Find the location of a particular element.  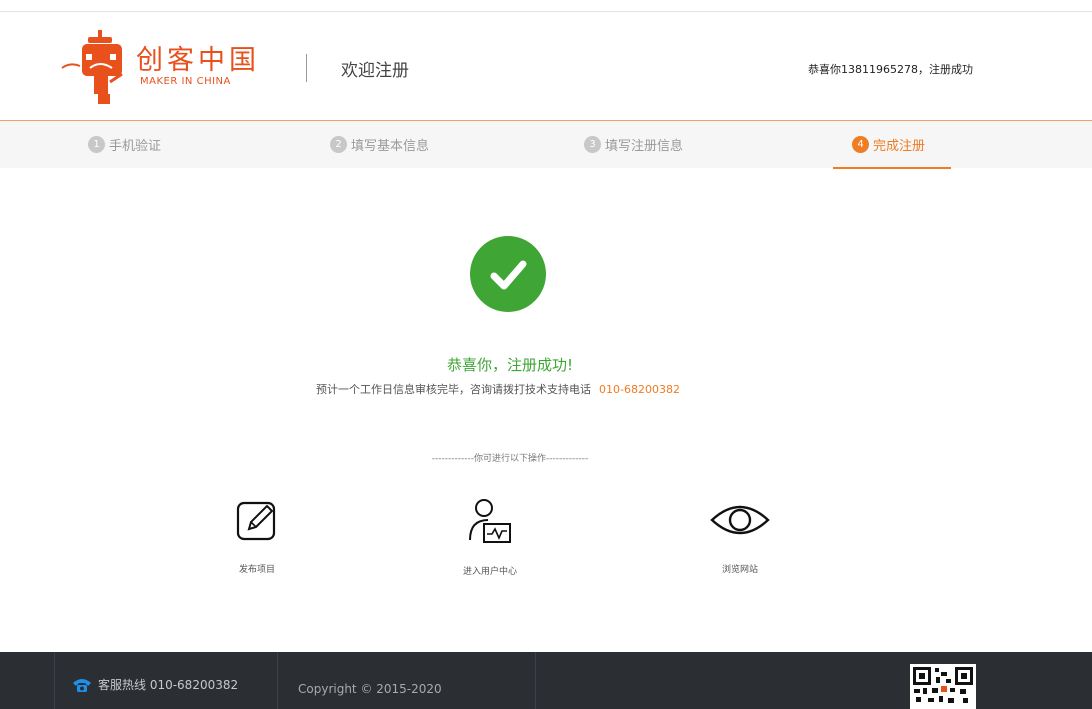

action-label: 浏览网站 is located at coordinates (739, 570).